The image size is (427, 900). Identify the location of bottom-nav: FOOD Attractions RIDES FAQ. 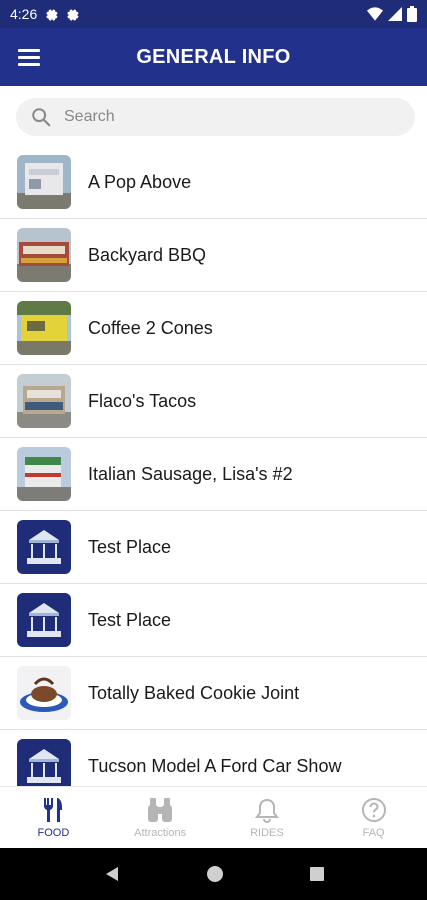
(213, 817).